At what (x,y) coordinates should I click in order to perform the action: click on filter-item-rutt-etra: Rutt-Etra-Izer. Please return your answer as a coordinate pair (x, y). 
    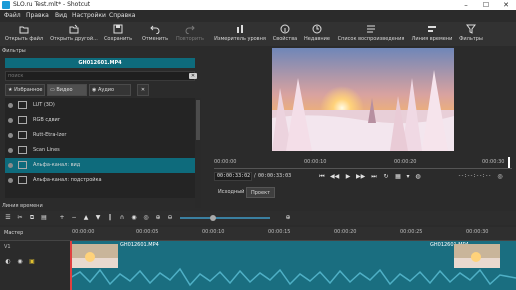
    Looking at the image, I should click on (100, 135).